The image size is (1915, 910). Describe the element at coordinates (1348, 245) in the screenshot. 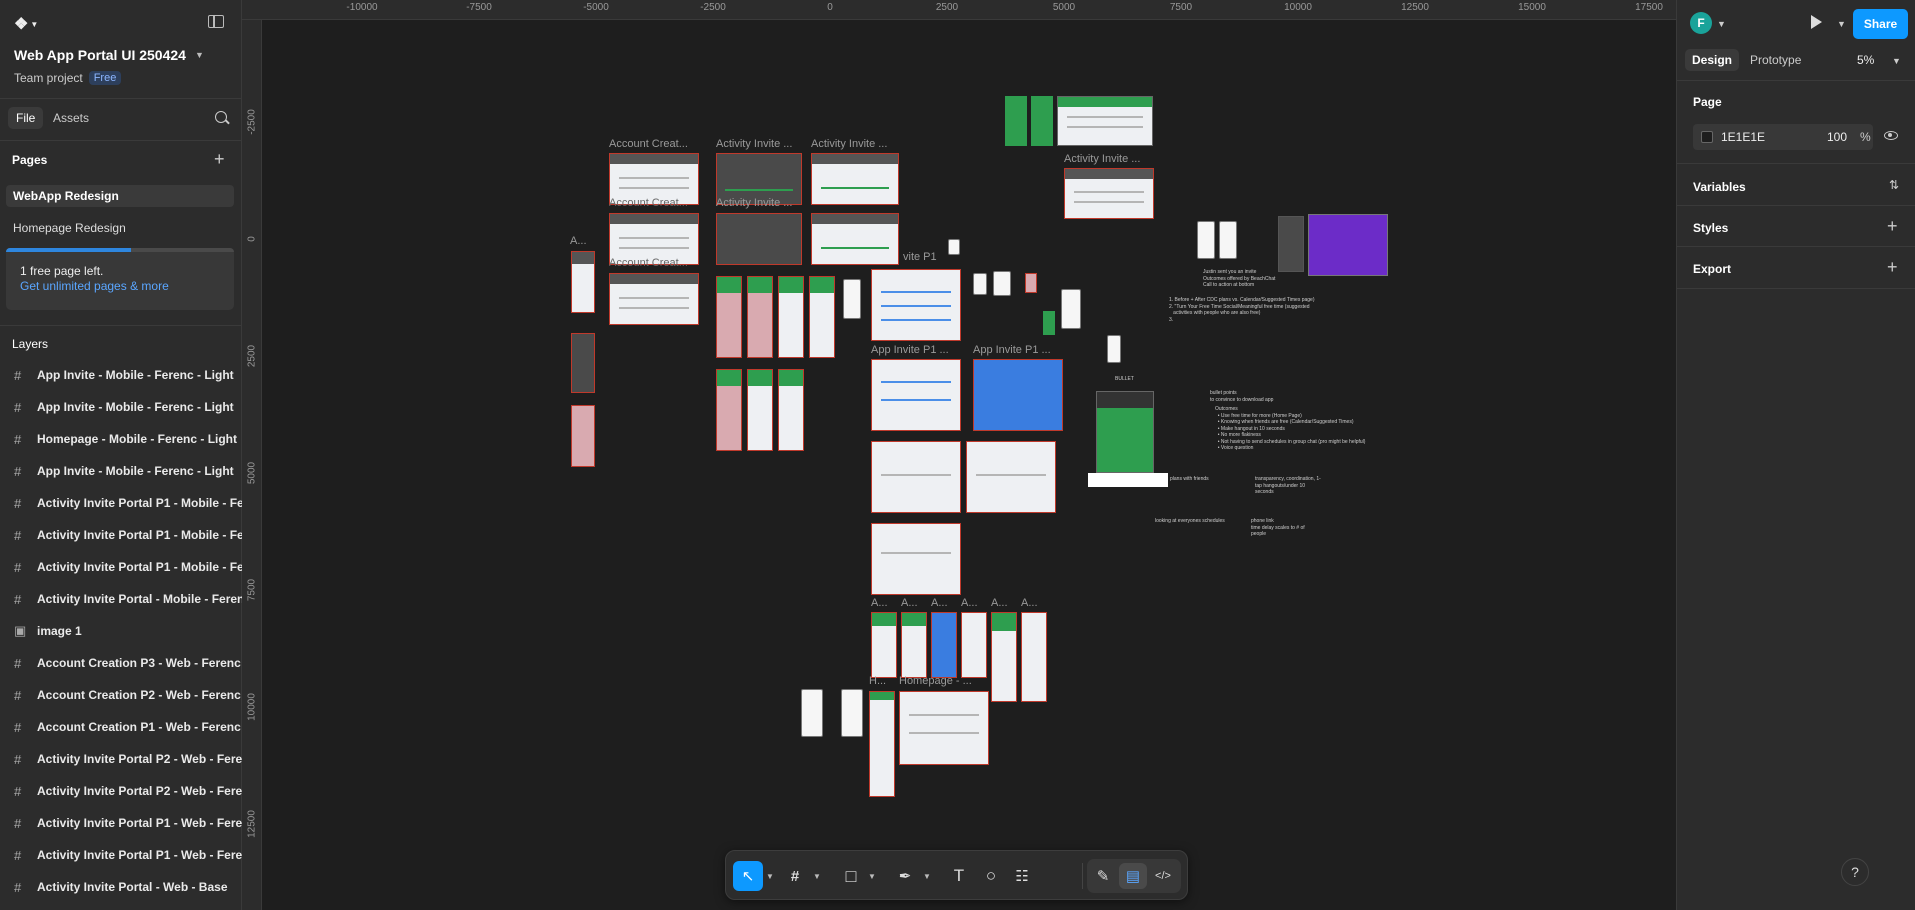

I see `purple-web-frame` at that location.